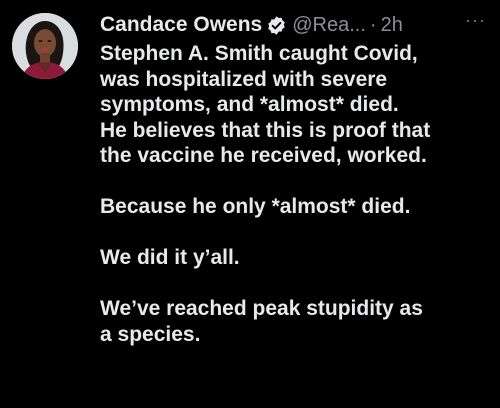  What do you see at coordinates (263, 155) in the screenshot?
I see `text-line: the vaccine he received, worked.` at bounding box center [263, 155].